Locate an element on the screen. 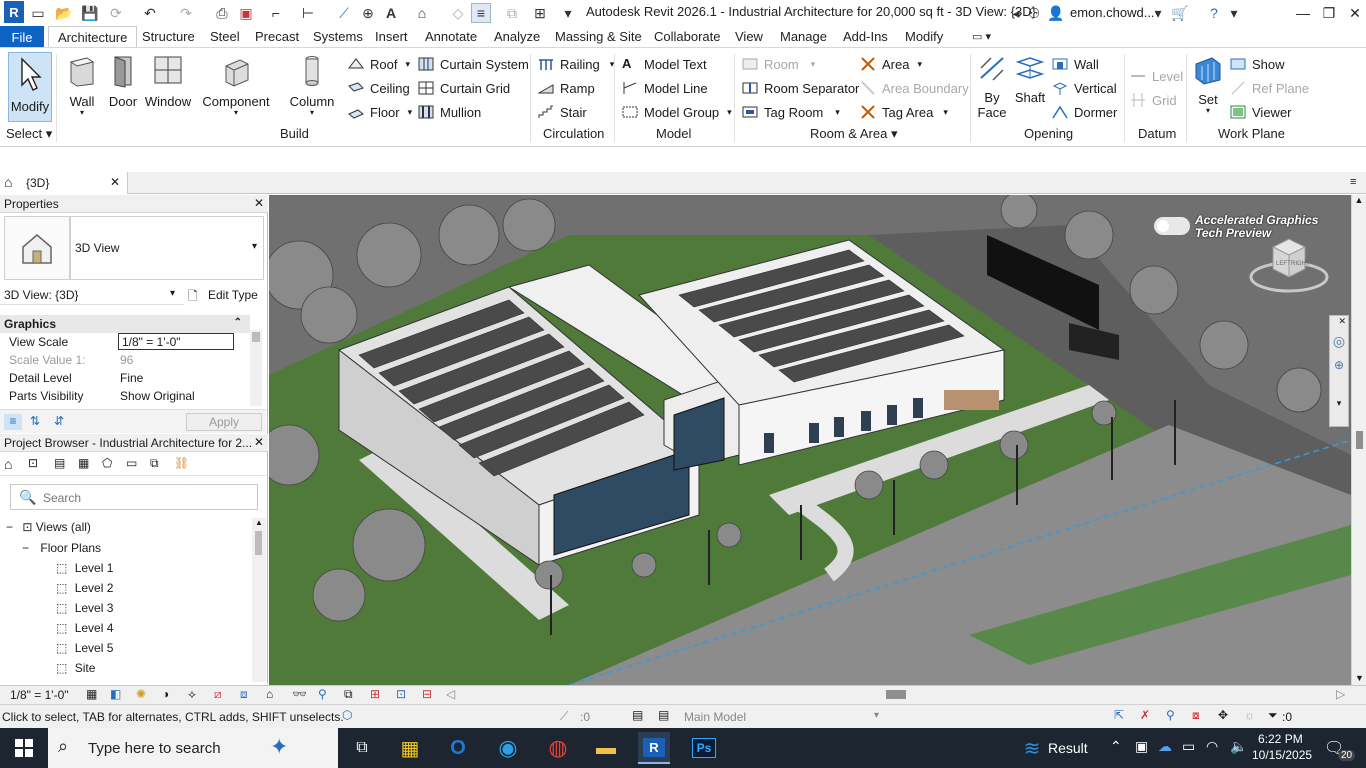 The height and width of the screenshot is (768, 1366). temp-hide-icon: 👓 is located at coordinates (299, 694).